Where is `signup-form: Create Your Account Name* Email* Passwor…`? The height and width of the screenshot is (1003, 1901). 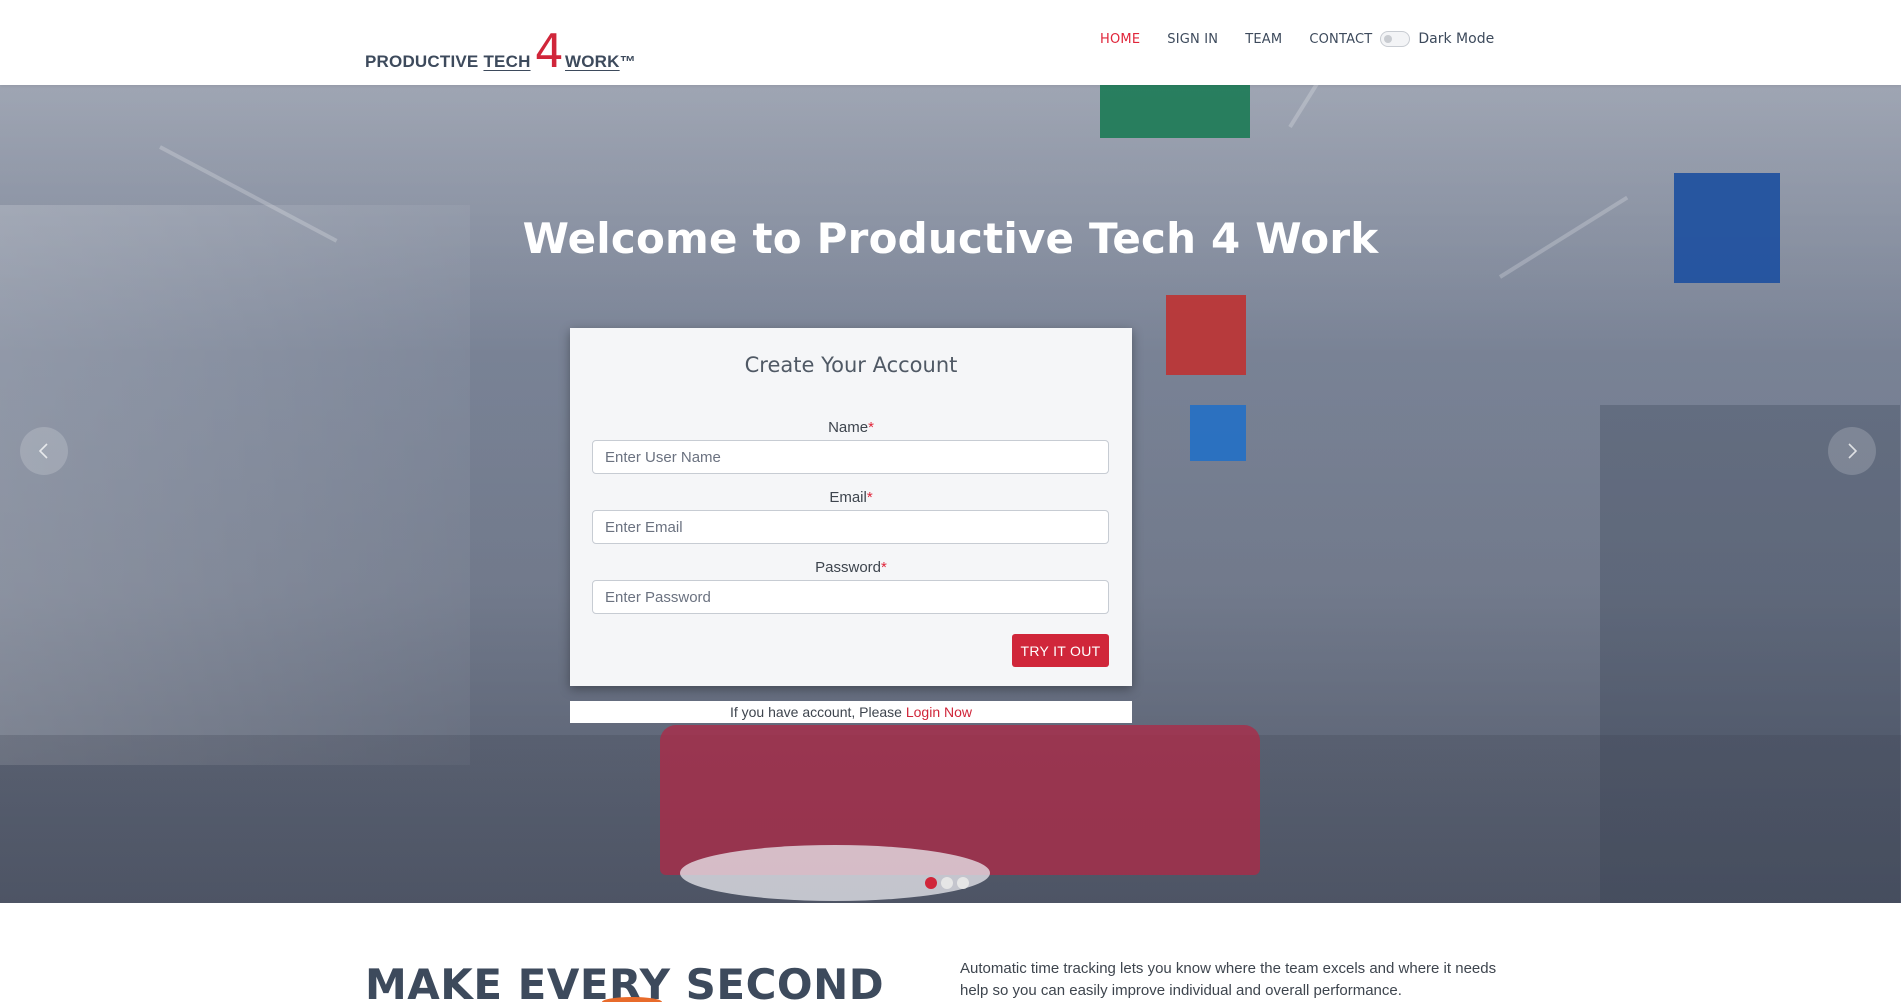 signup-form: Create Your Account Name* Email* Passwor… is located at coordinates (851, 507).